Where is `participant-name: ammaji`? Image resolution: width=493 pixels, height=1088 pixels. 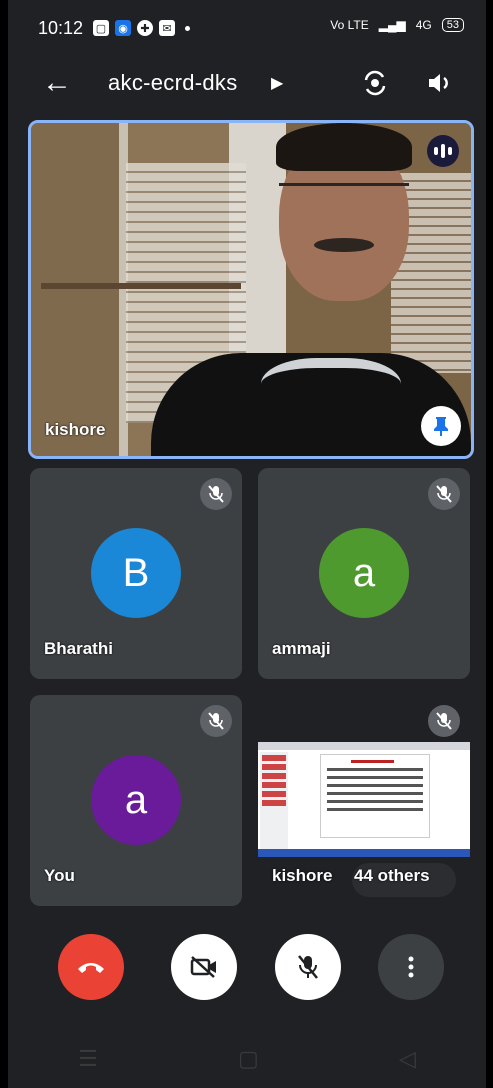 participant-name: ammaji is located at coordinates (301, 648).